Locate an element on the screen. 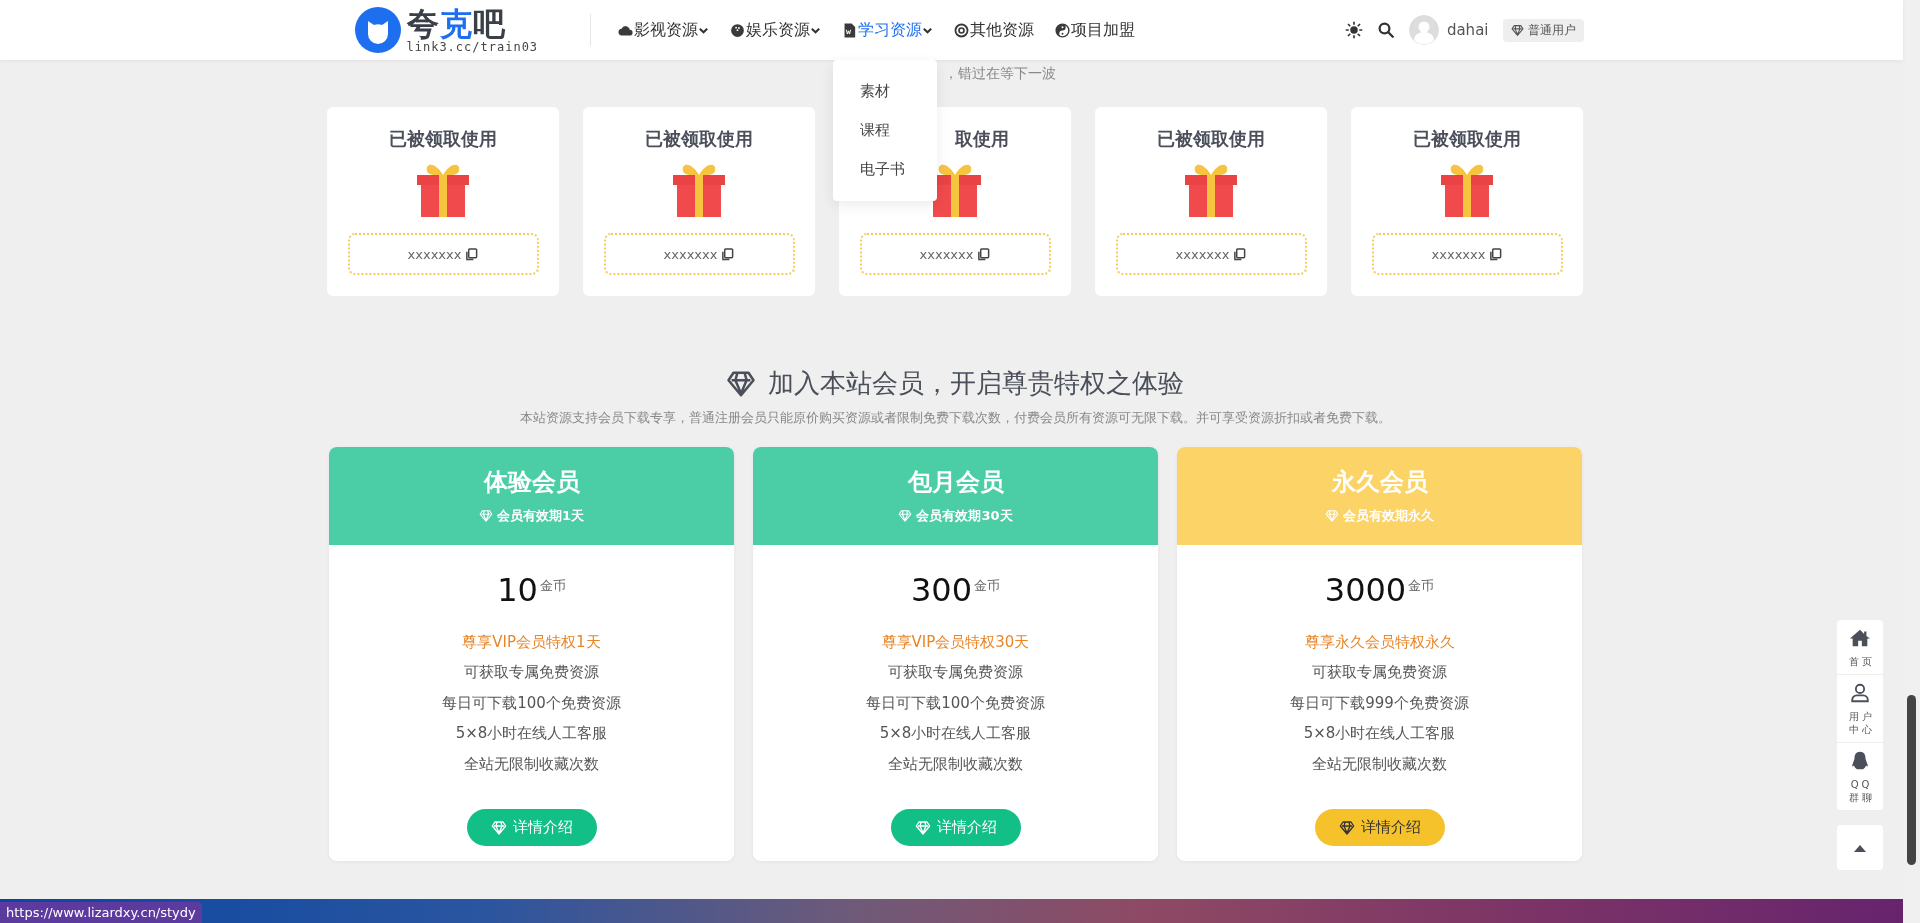  plan-name: 永久会员 is located at coordinates (1379, 482).